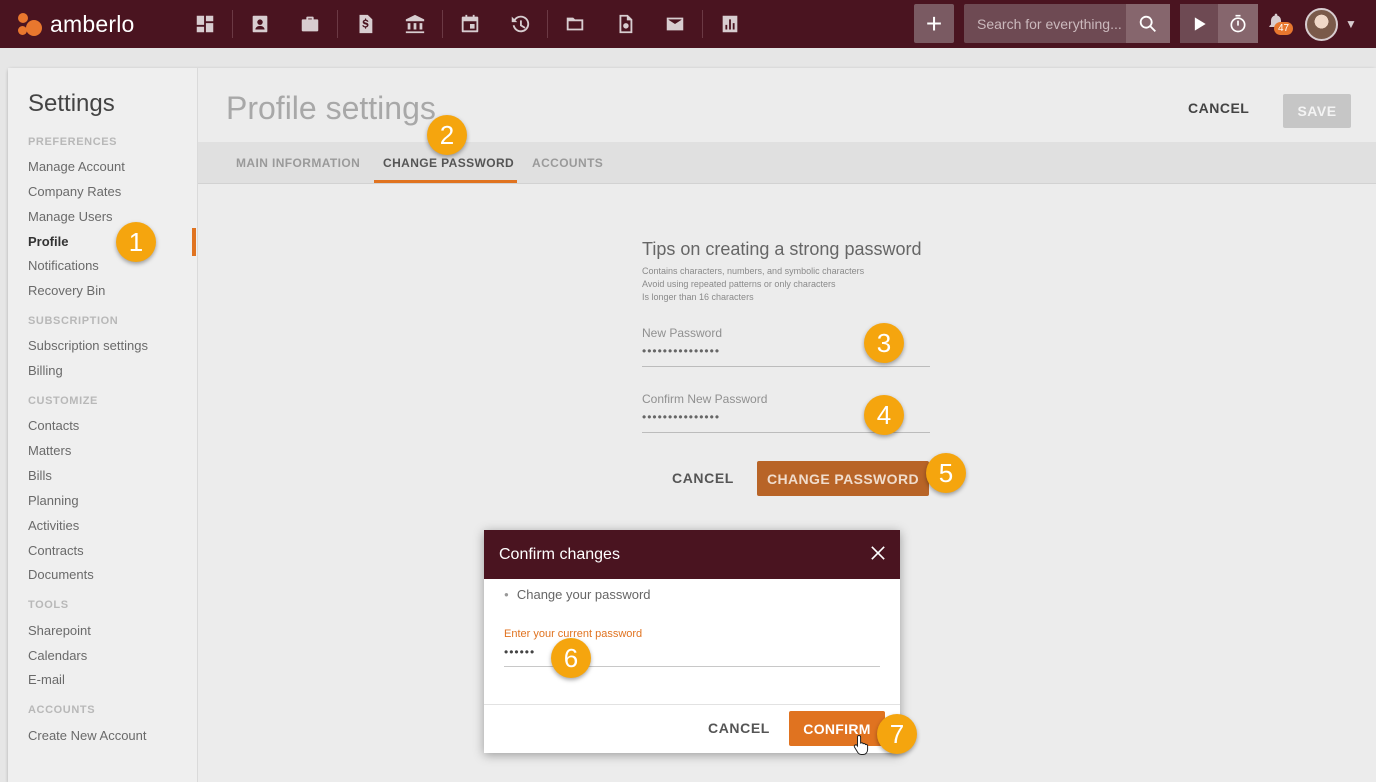  Describe the element at coordinates (567, 163) in the screenshot. I see `tab-accounts: ACCOUNTS` at that location.